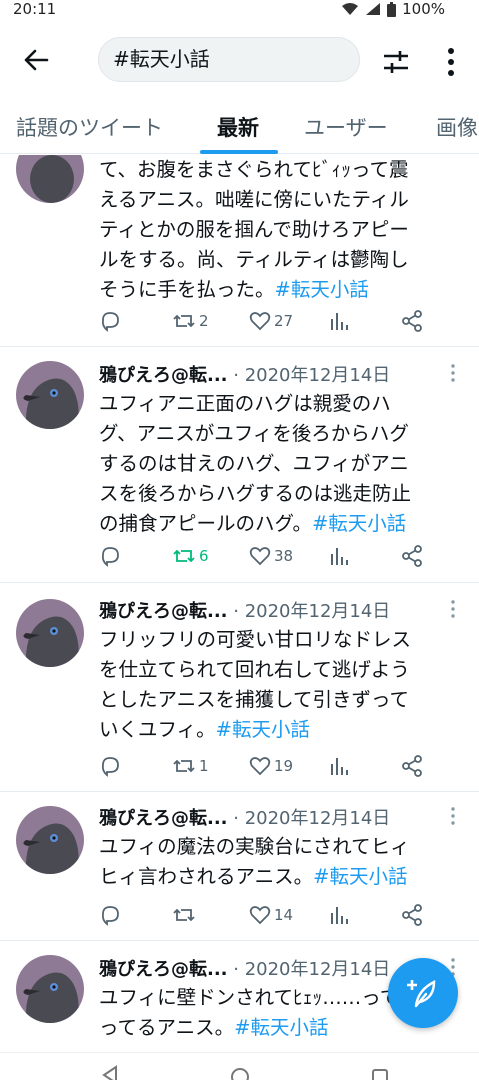  I want to click on retweet-button: 1, so click(190, 766).